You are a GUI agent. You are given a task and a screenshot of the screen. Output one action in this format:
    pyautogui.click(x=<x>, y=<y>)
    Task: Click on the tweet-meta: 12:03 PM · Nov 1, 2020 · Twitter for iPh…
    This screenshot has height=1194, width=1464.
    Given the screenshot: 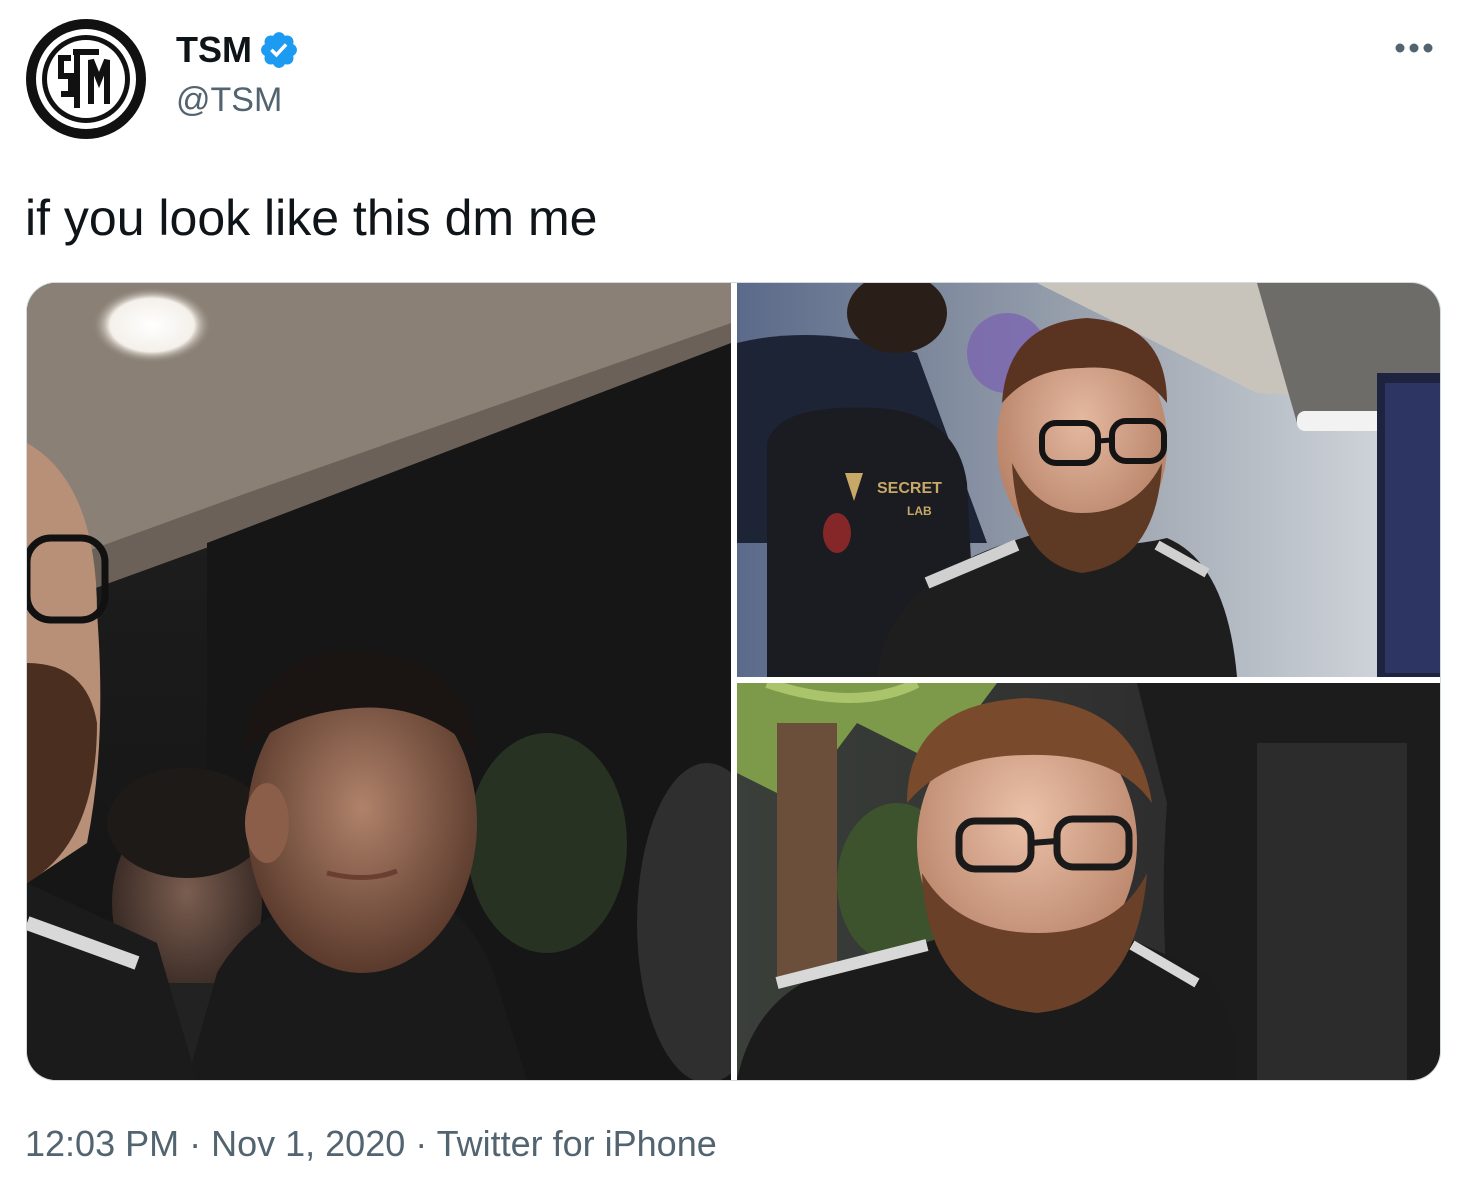 What is the action you would take?
    pyautogui.click(x=371, y=1144)
    